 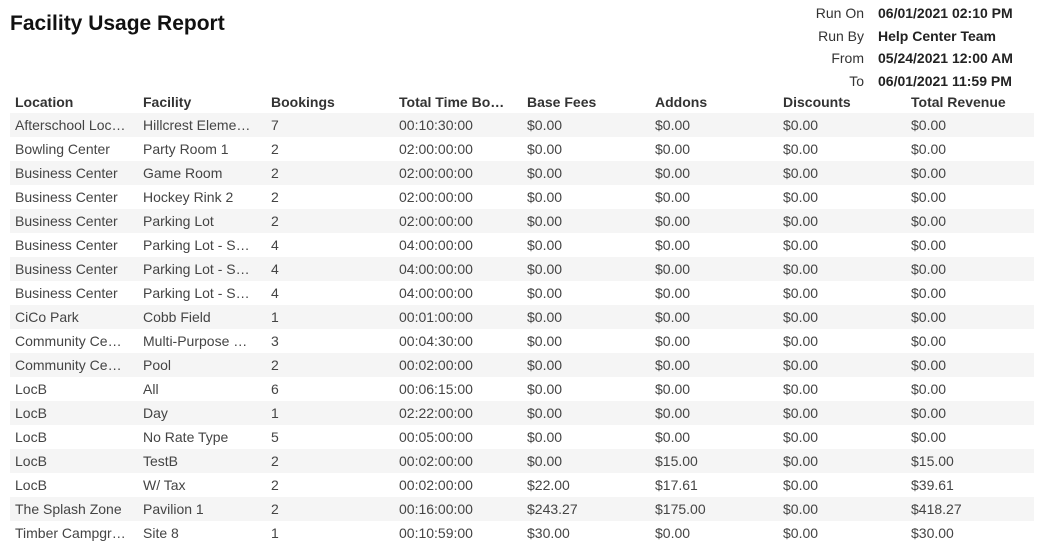 What do you see at coordinates (151, 389) in the screenshot?
I see `table-cell: All` at bounding box center [151, 389].